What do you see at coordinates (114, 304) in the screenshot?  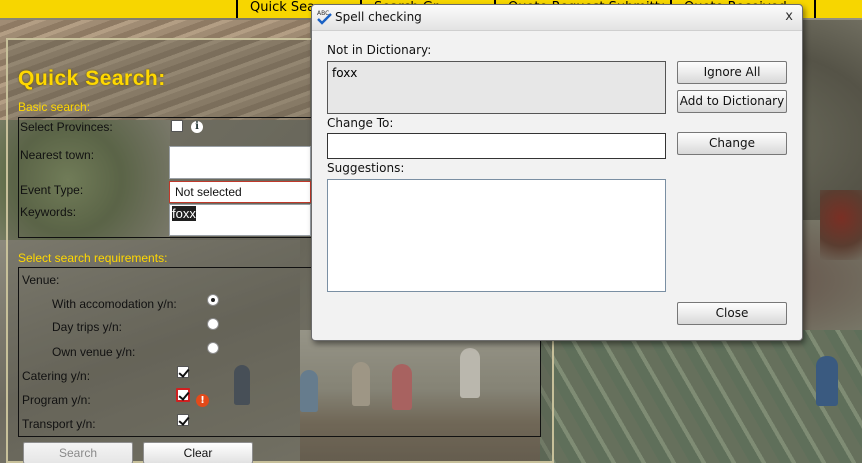 I see `venue-option-label: With accomodation y/n:` at bounding box center [114, 304].